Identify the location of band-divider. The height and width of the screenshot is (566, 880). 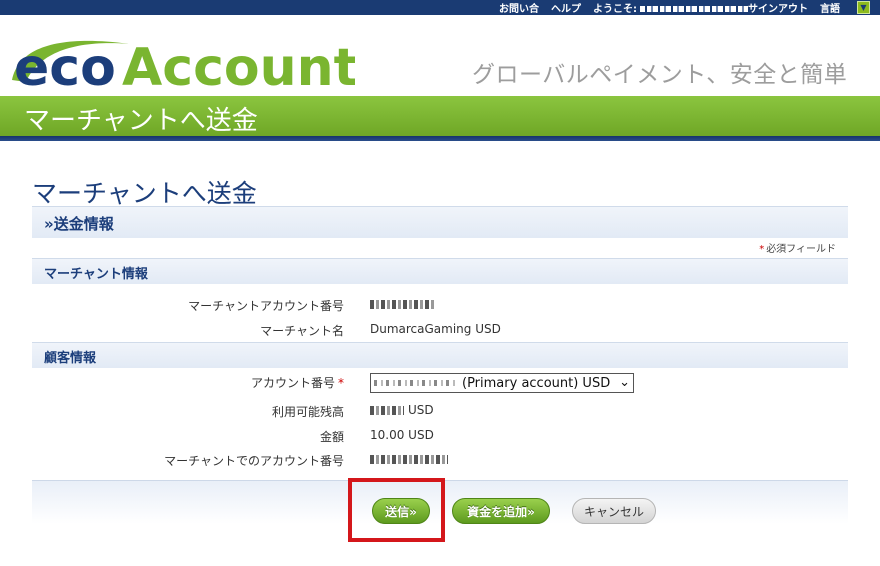
(440, 138).